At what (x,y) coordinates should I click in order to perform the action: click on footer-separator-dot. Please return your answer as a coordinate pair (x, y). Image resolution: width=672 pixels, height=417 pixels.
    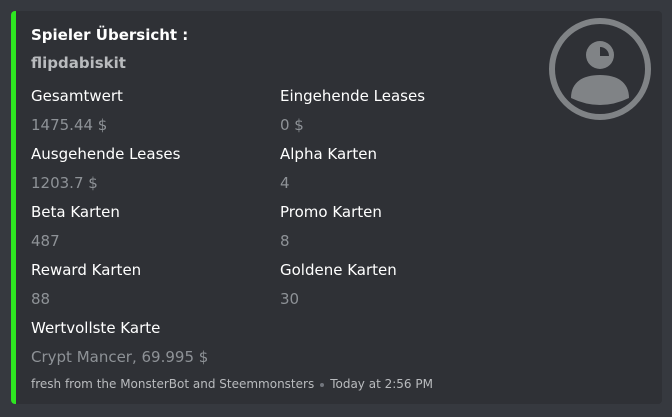
    Looking at the image, I should click on (322, 384).